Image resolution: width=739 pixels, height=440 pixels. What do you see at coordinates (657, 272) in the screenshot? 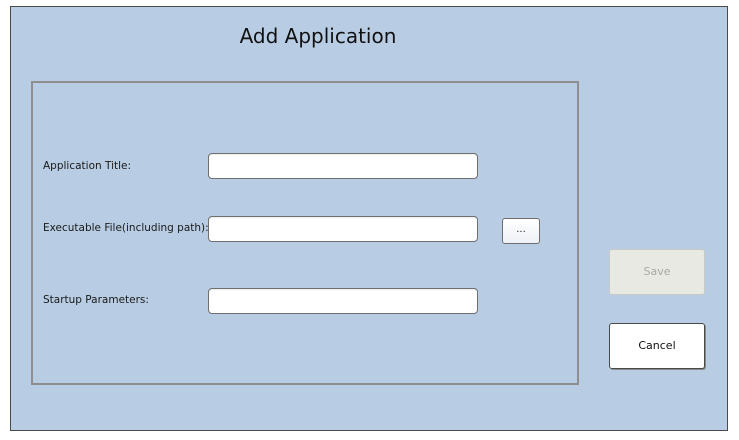
I see `save-button: Save` at bounding box center [657, 272].